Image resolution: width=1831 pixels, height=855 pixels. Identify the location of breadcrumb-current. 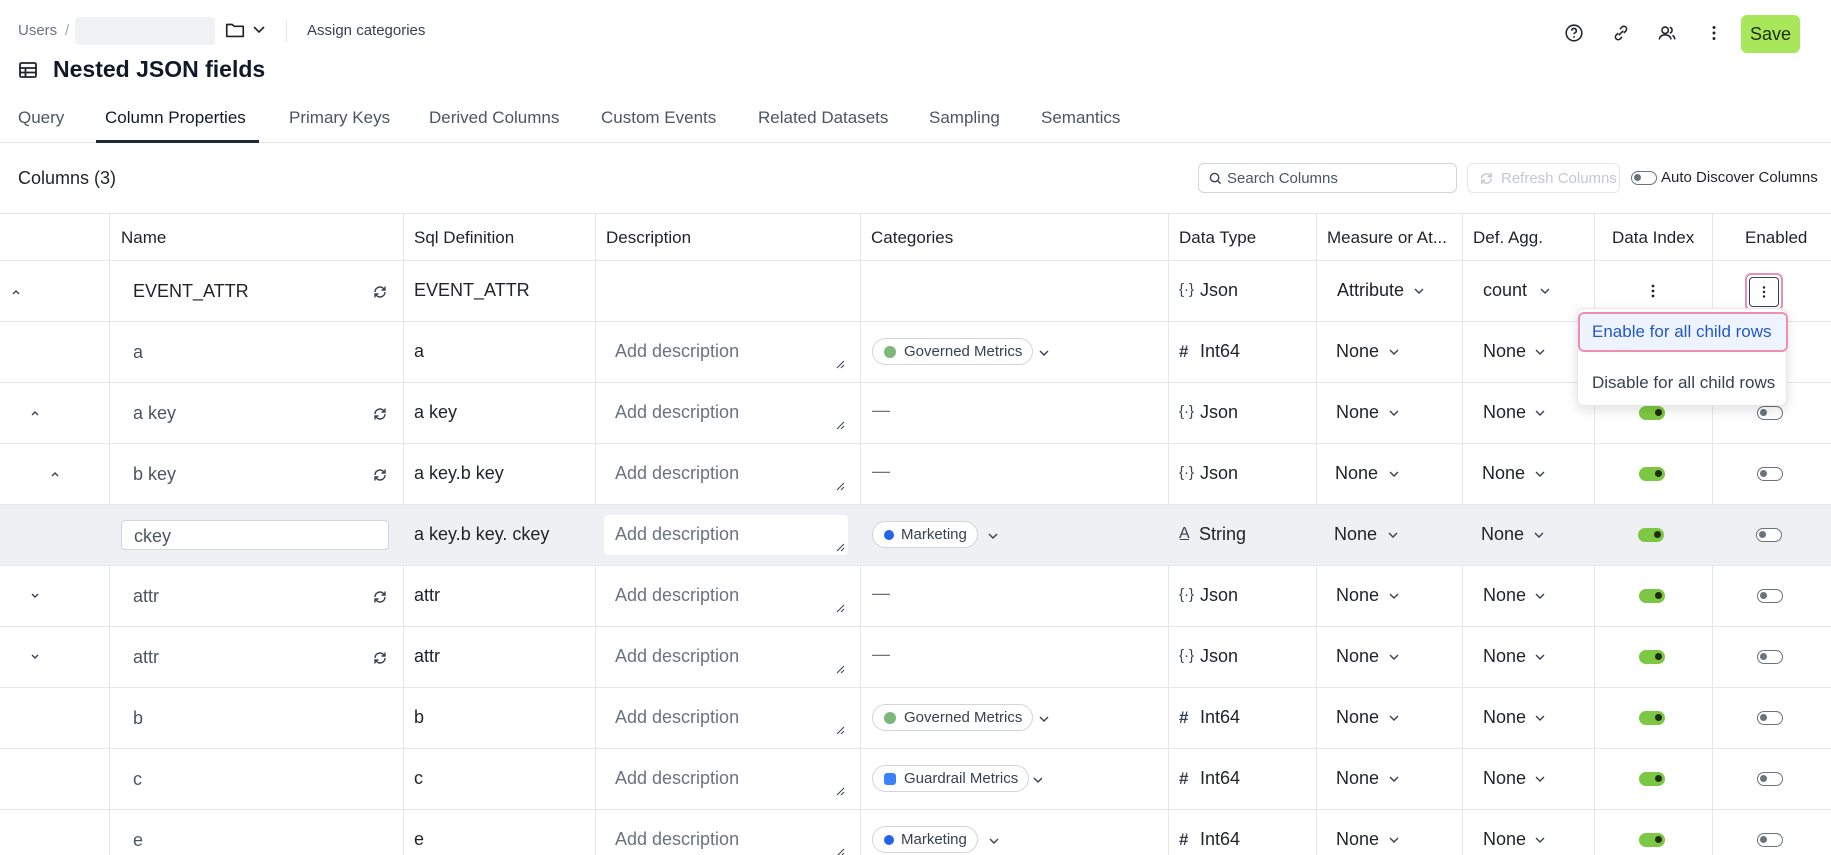
(145, 31).